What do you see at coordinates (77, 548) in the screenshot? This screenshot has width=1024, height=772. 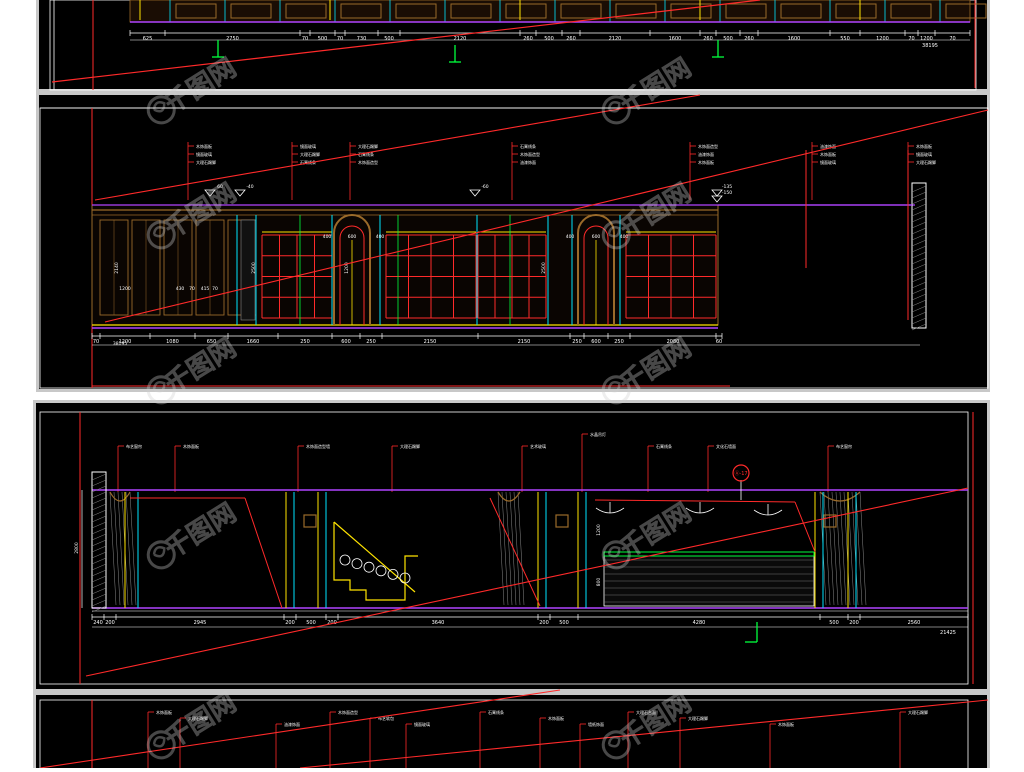 I see `height-dimension: 2800` at bounding box center [77, 548].